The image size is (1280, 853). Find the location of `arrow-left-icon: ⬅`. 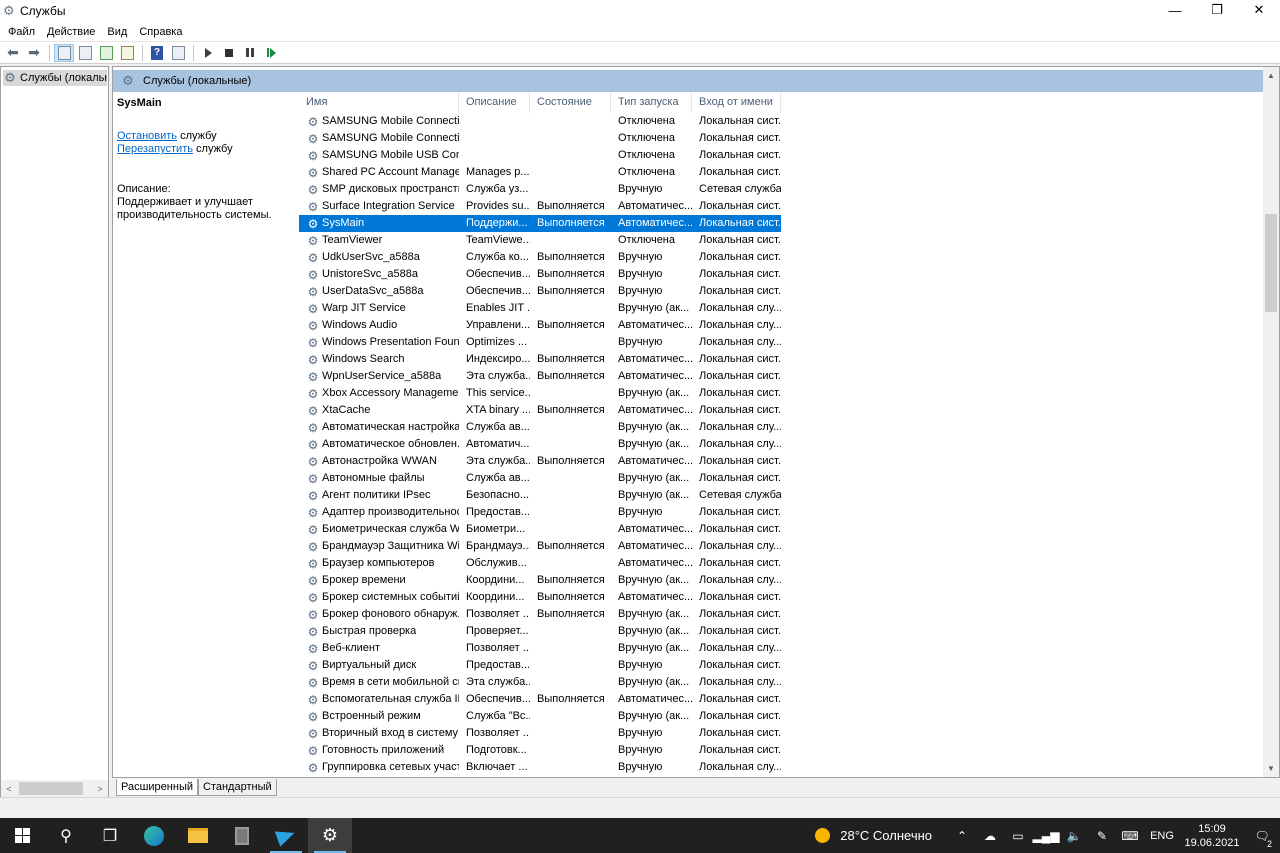

arrow-left-icon: ⬅ is located at coordinates (13, 52).